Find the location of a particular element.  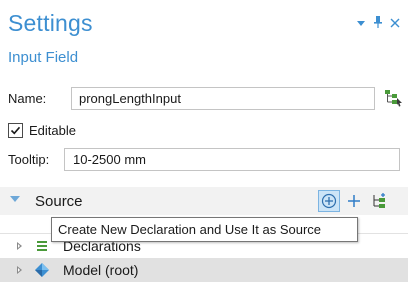

tooltip-row: Tooltip: 10-2500 mm is located at coordinates (204, 160).